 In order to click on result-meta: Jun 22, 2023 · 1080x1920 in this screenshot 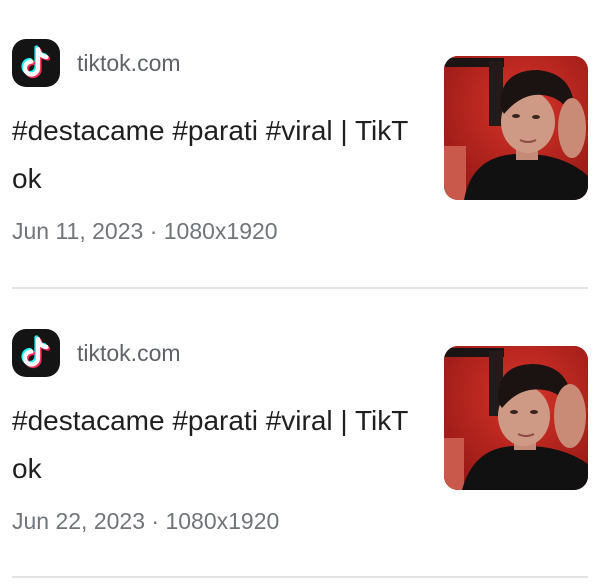, I will do `click(145, 521)`.